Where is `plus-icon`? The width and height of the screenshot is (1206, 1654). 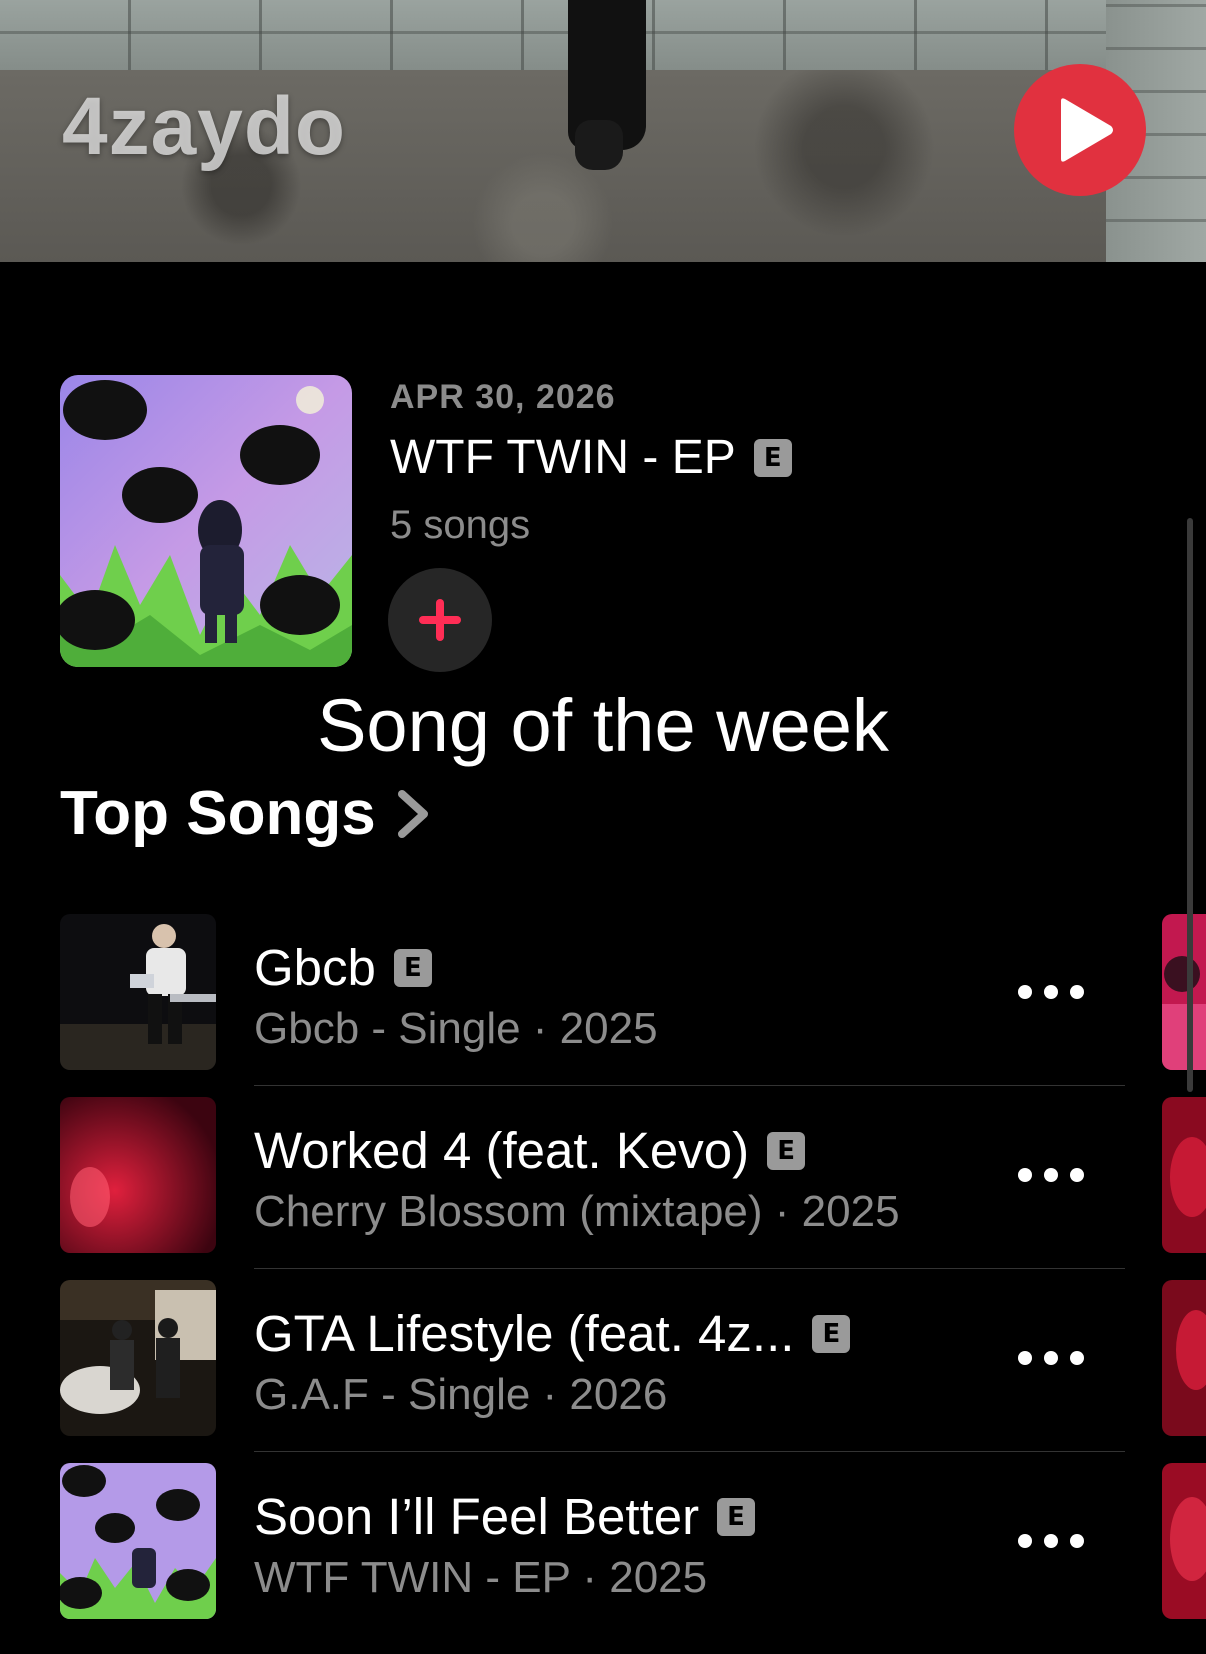 plus-icon is located at coordinates (440, 620).